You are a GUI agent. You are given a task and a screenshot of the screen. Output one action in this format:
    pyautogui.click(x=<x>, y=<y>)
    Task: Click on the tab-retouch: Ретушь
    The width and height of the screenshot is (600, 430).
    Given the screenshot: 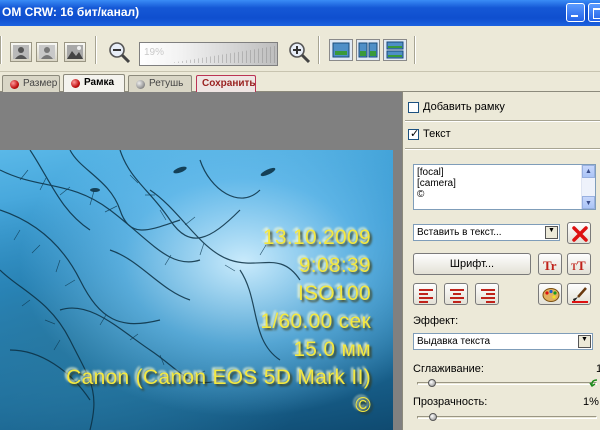 What is the action you would take?
    pyautogui.click(x=160, y=83)
    